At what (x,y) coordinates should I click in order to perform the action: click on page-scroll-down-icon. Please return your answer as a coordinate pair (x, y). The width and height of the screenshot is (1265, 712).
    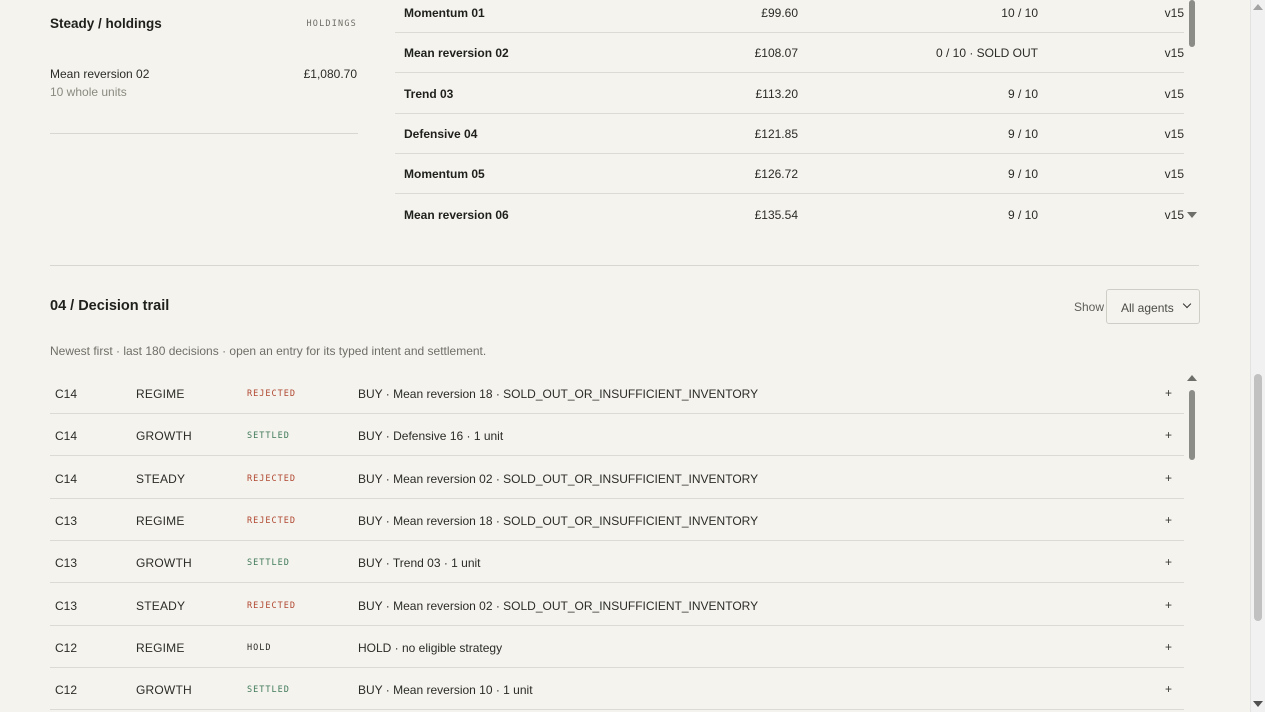
    Looking at the image, I should click on (1258, 704).